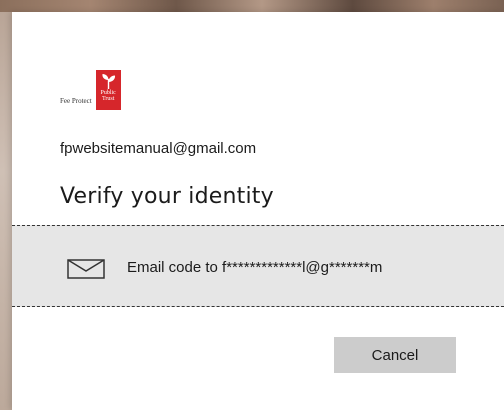 Image resolution: width=504 pixels, height=410 pixels. I want to click on background-photo-edge, so click(6, 211).